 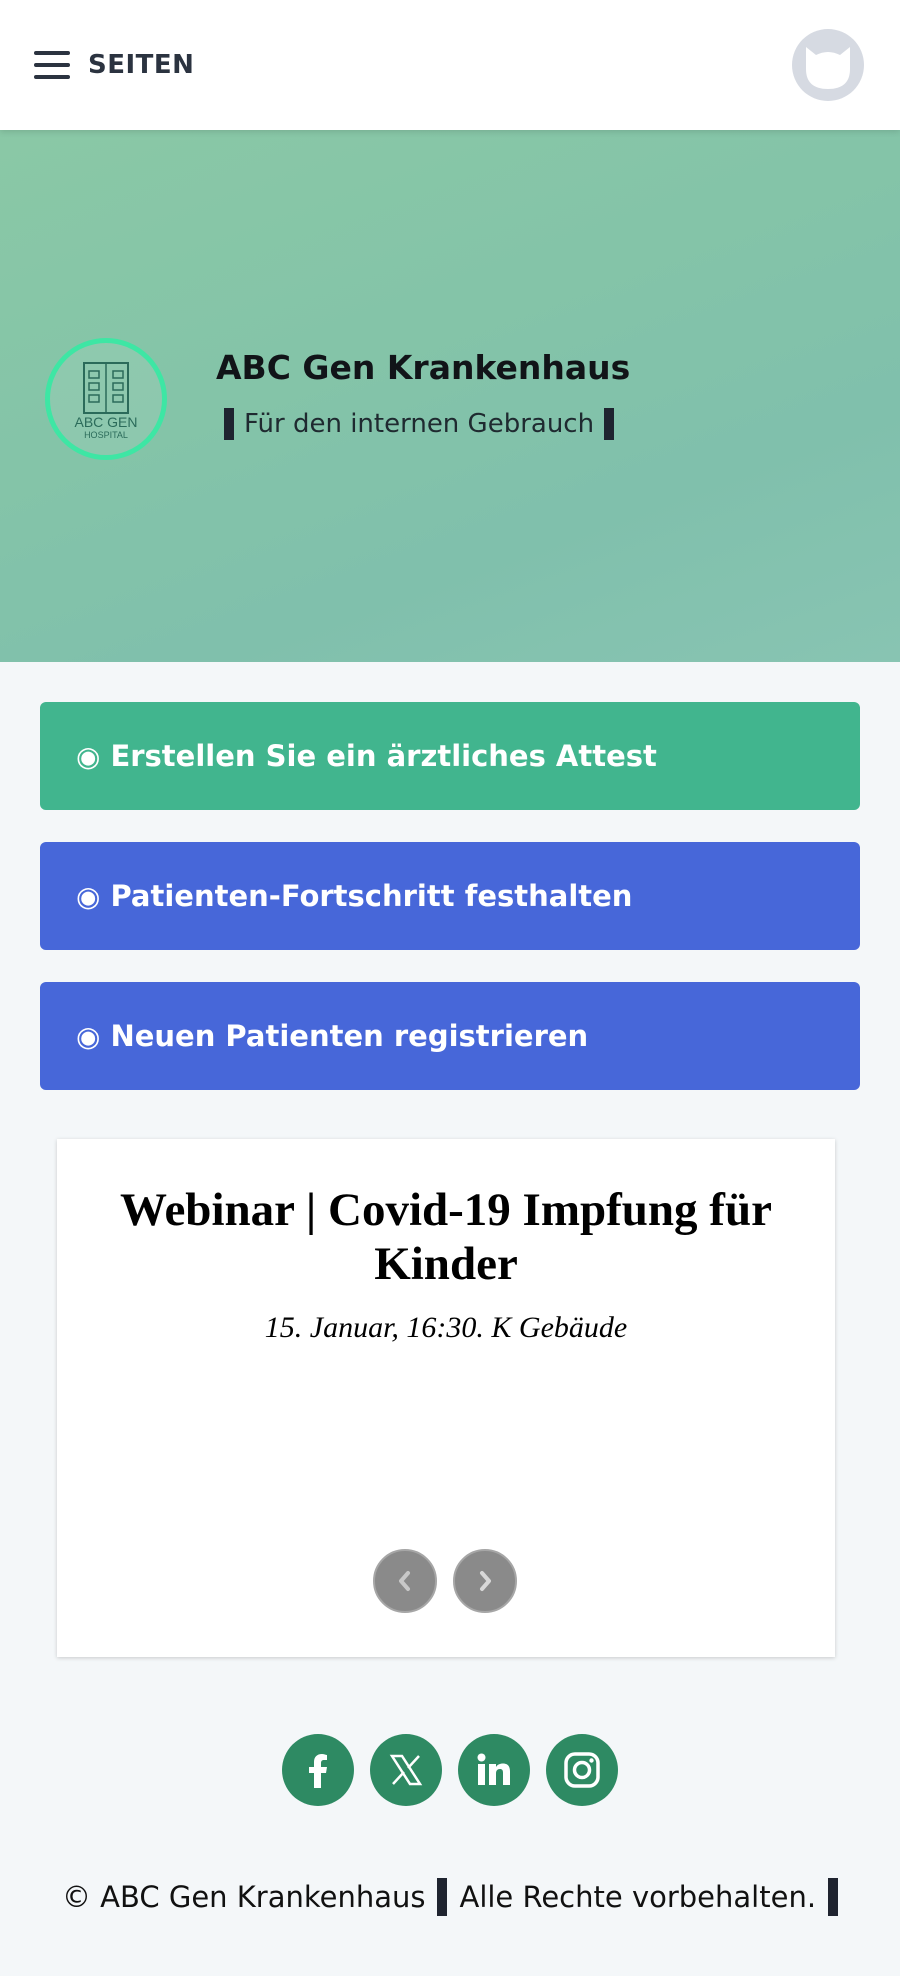 I want to click on facebook-icon, so click(x=318, y=1771).